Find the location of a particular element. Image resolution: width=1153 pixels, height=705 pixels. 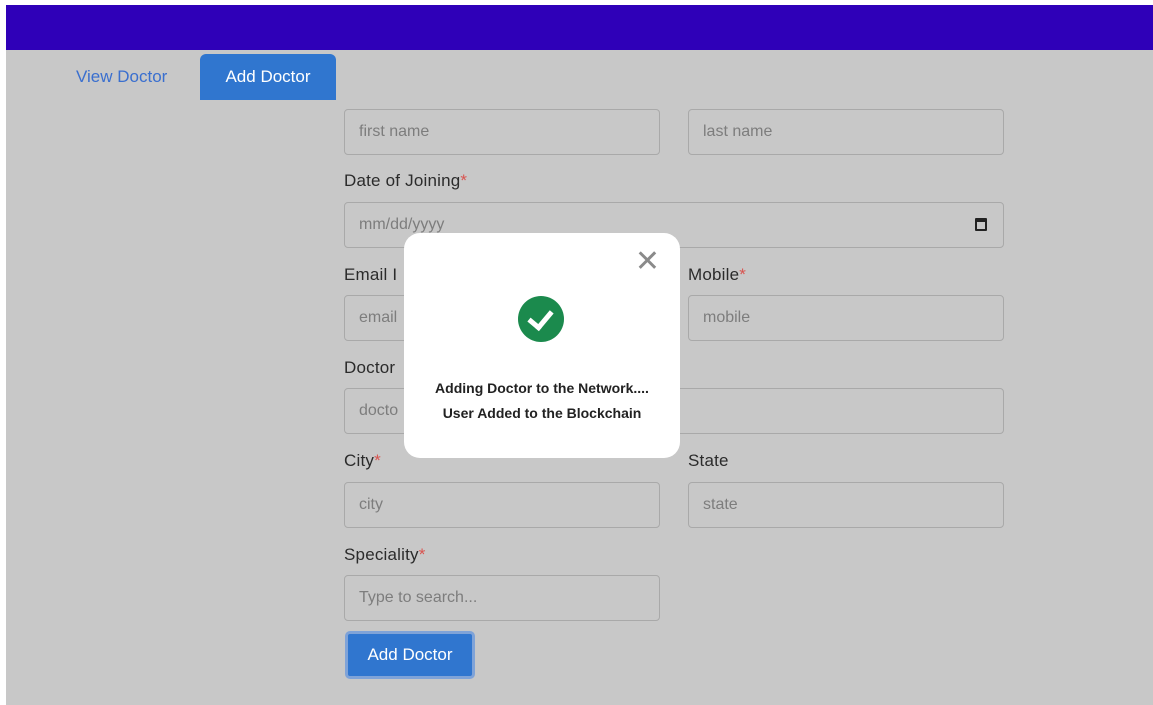

city-input: city is located at coordinates (502, 505).